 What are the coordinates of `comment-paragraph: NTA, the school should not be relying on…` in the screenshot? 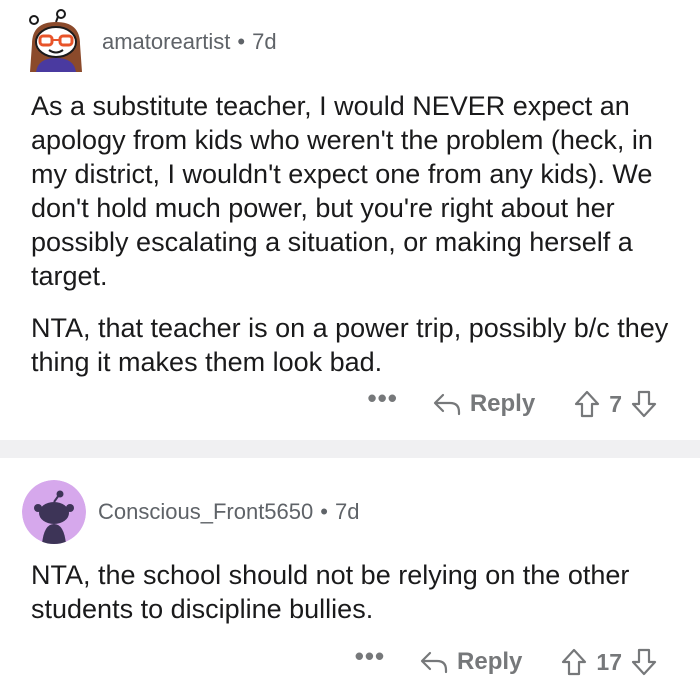 It's located at (330, 592).